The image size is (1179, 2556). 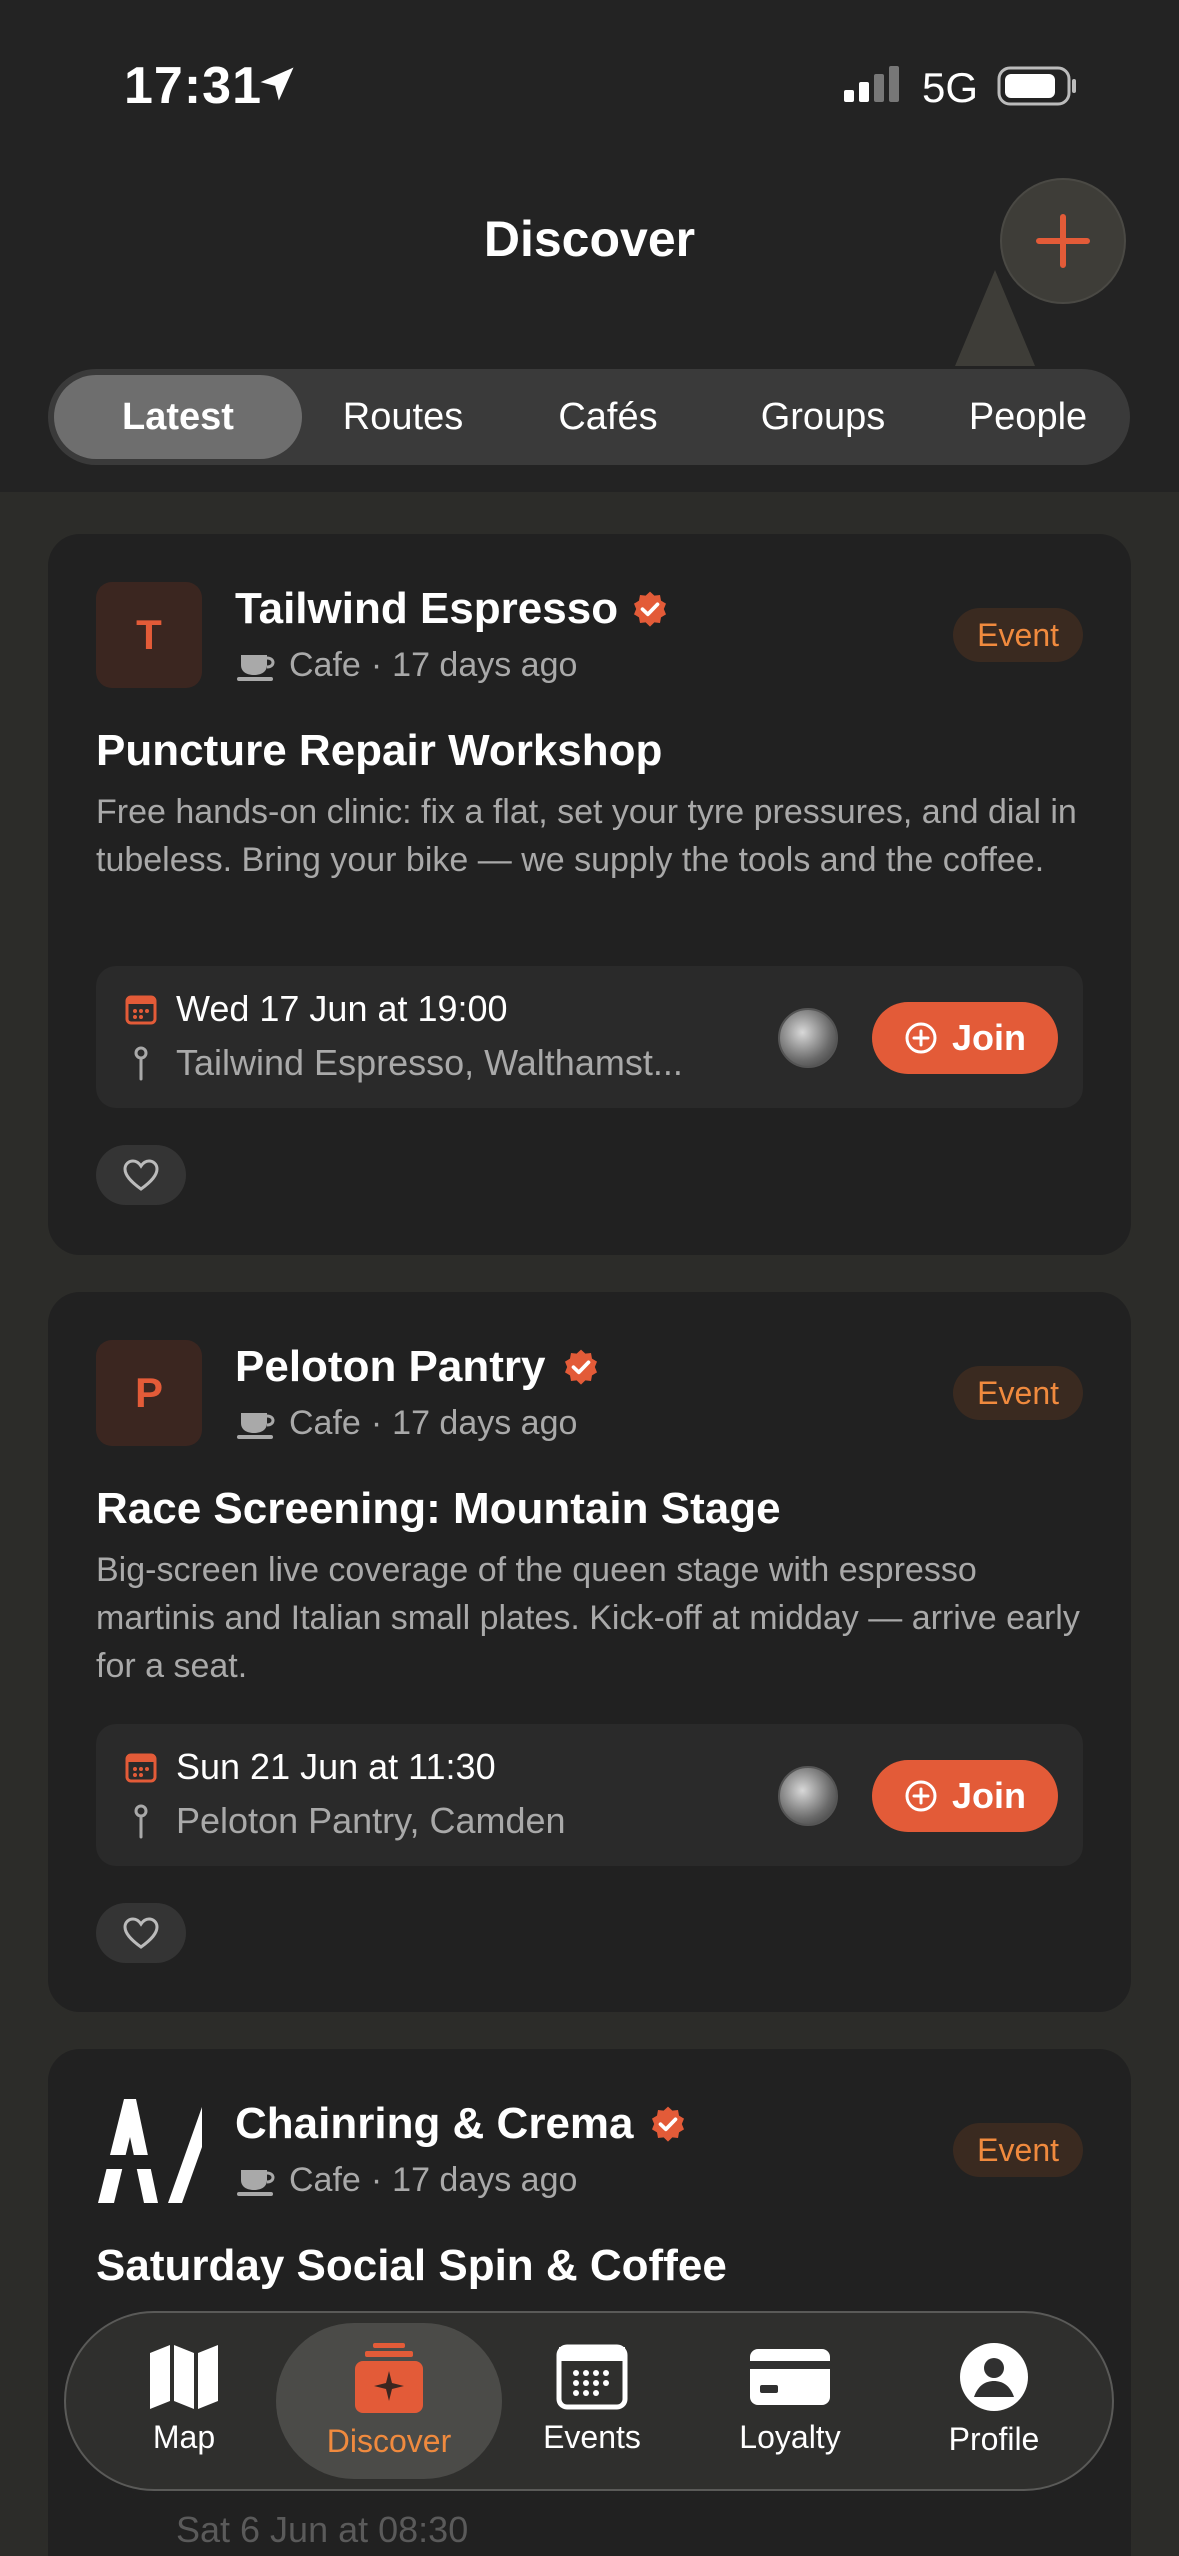 What do you see at coordinates (426, 609) in the screenshot?
I see `org-name: Tailwind Espresso` at bounding box center [426, 609].